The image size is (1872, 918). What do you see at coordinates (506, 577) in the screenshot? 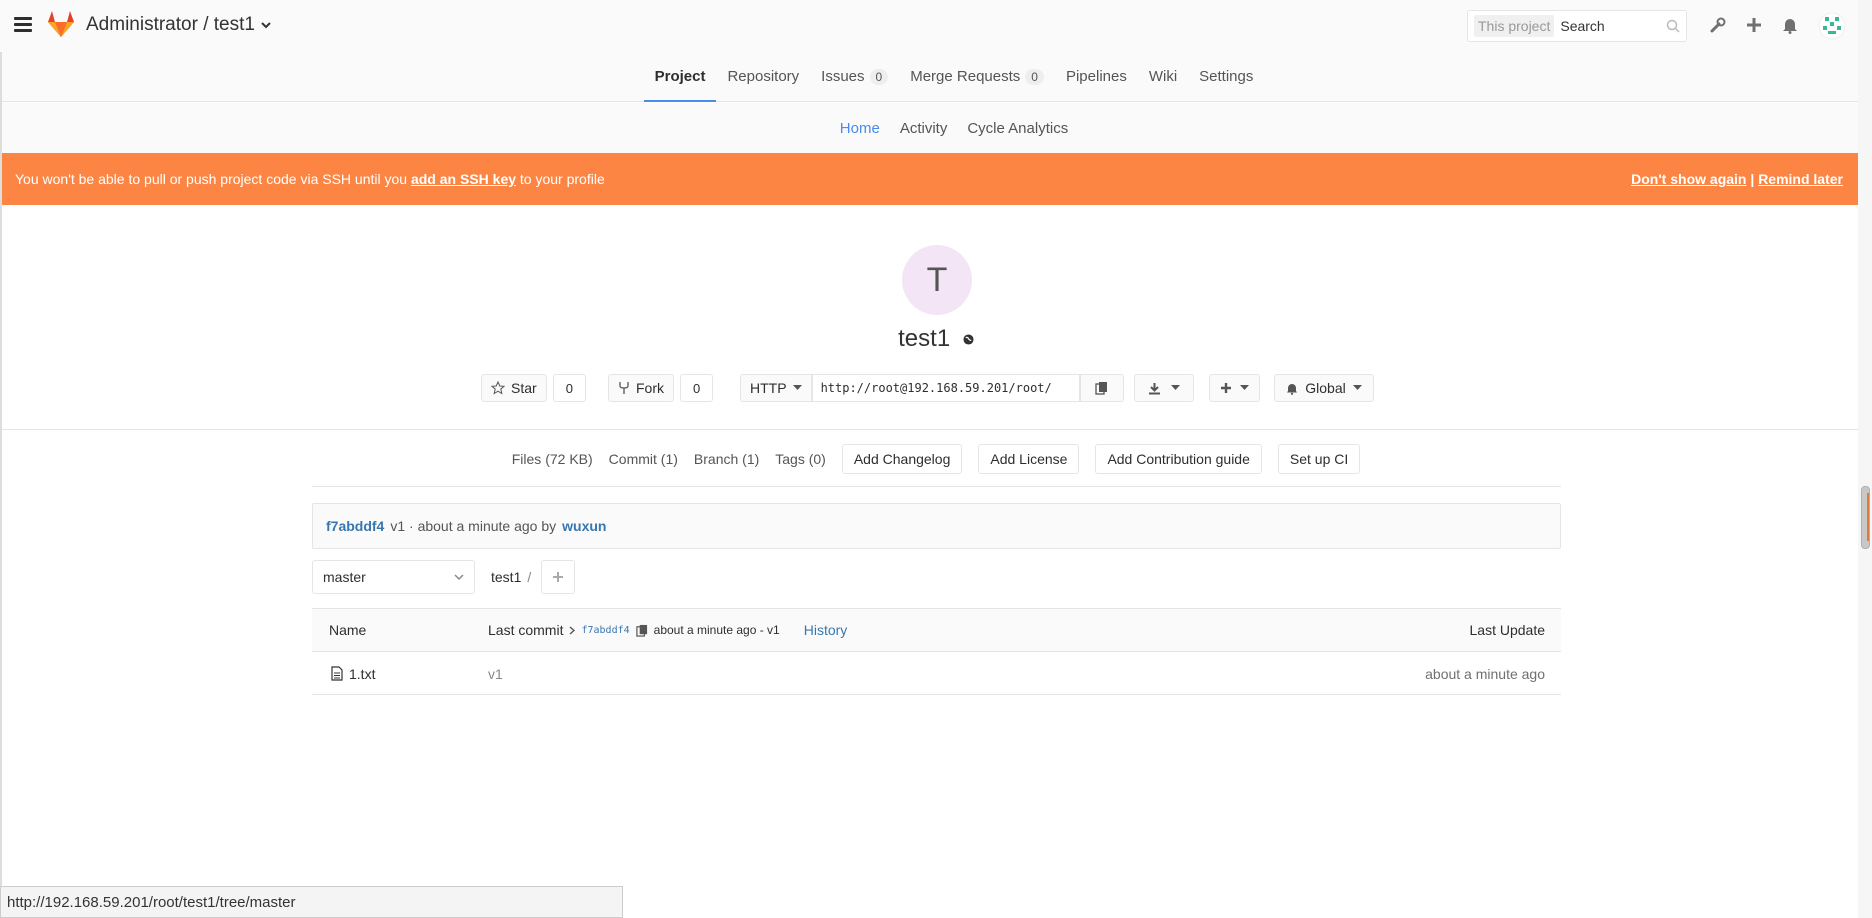
I see `breadcrumb-root: test1` at bounding box center [506, 577].